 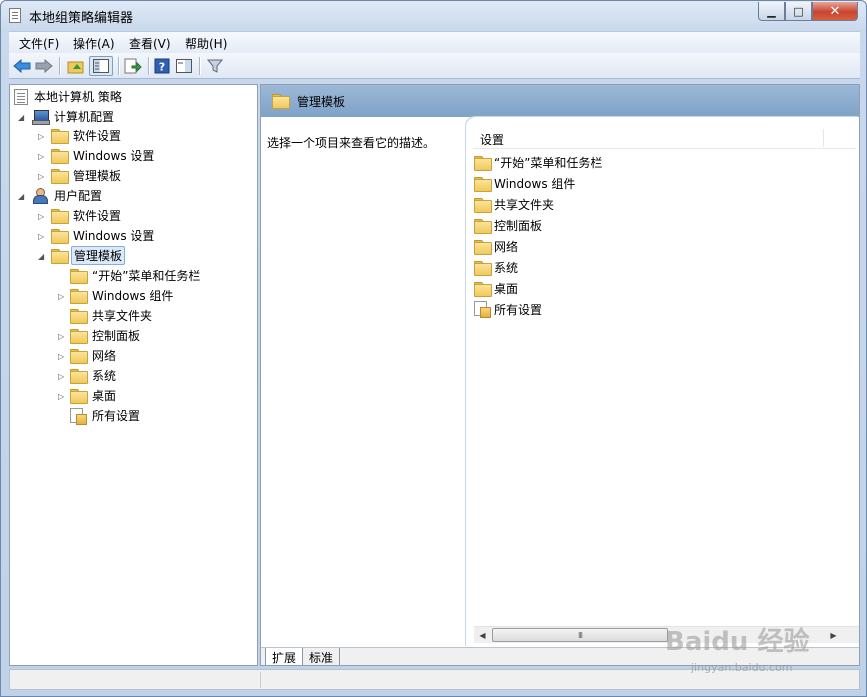 What do you see at coordinates (40, 196) in the screenshot?
I see `user-icon` at bounding box center [40, 196].